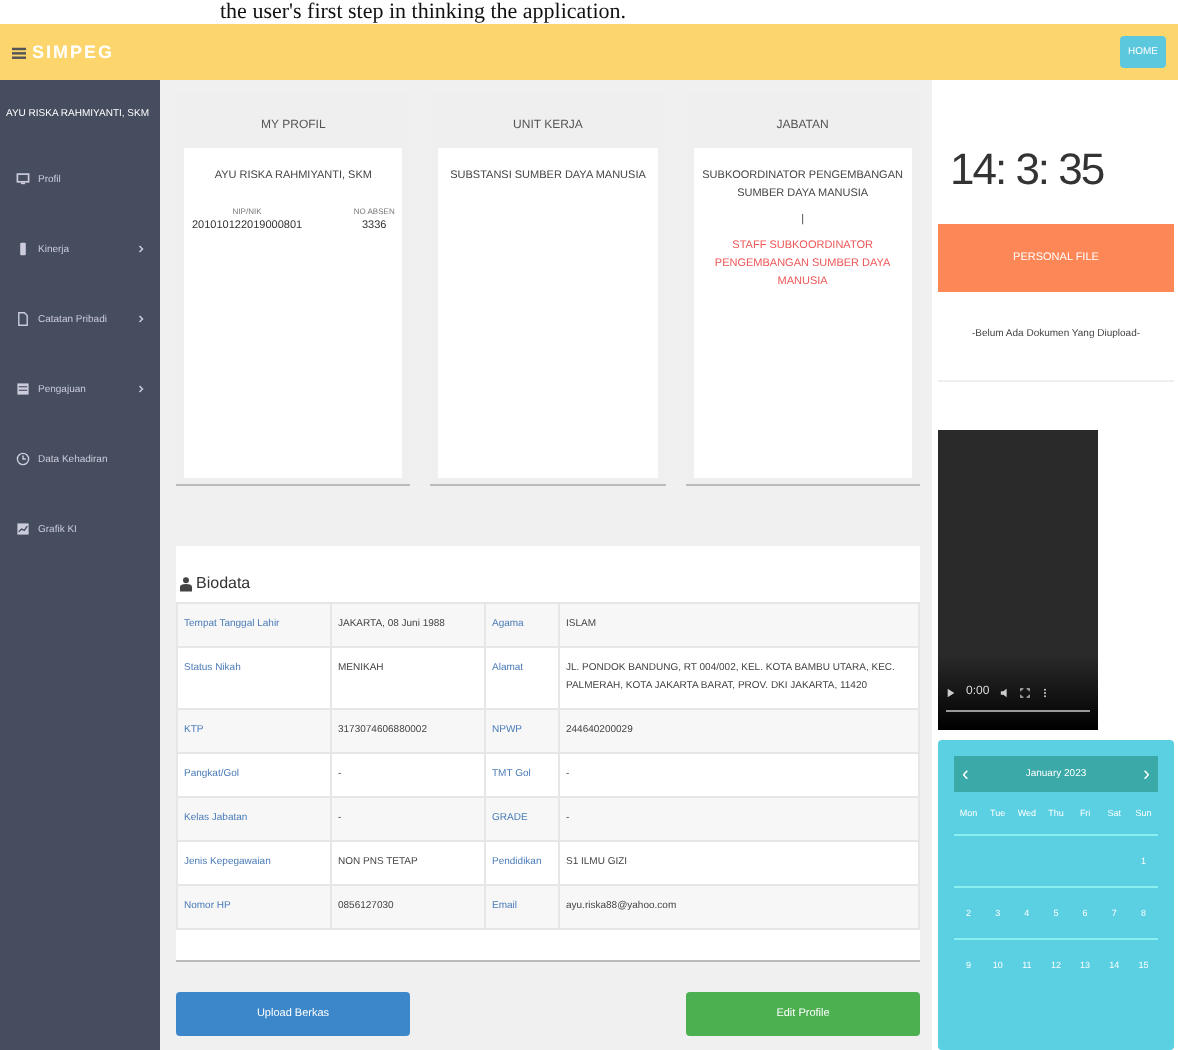  What do you see at coordinates (965, 774) in the screenshot?
I see `previous-button: ‹` at bounding box center [965, 774].